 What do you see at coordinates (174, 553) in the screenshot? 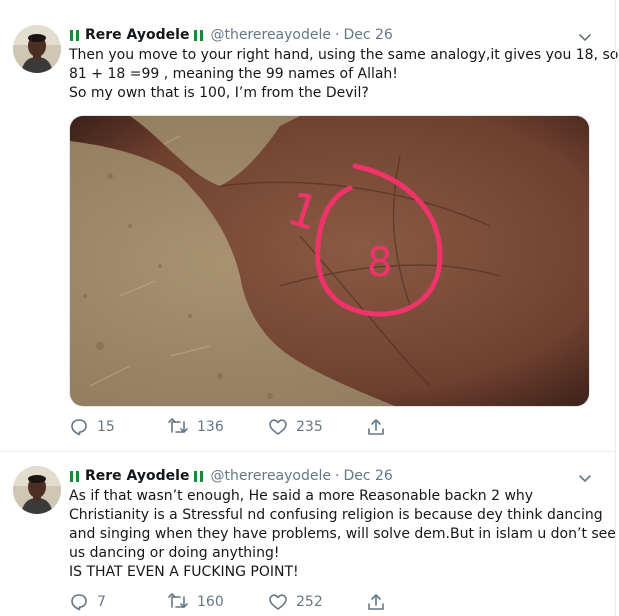
I see `tweet-text-line: us dancing or doing anything!` at bounding box center [174, 553].